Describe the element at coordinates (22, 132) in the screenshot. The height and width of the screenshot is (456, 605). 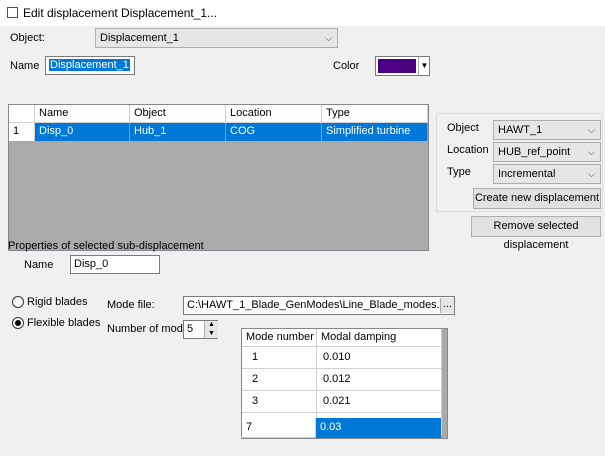
I see `row-header: 1` at that location.